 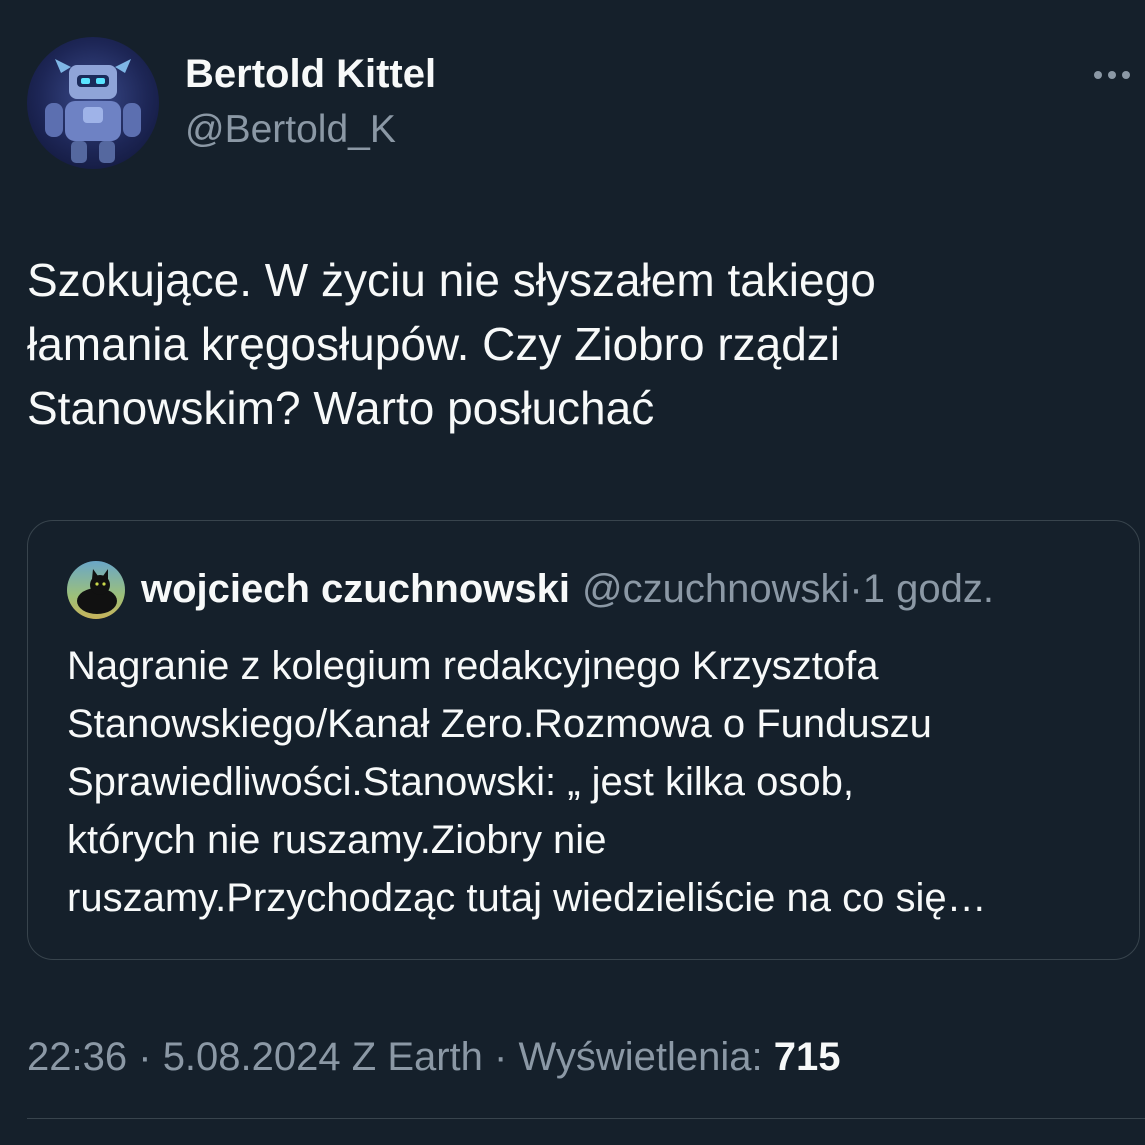 What do you see at coordinates (586, 1118) in the screenshot?
I see `bottom-divider` at bounding box center [586, 1118].